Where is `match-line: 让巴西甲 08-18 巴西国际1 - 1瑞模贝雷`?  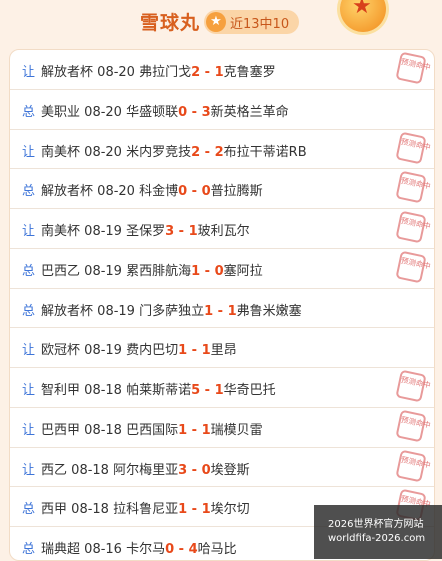
match-line: 让巴西甲 08-18 巴西国际1 - 1瑞模贝雷 is located at coordinates (142, 428).